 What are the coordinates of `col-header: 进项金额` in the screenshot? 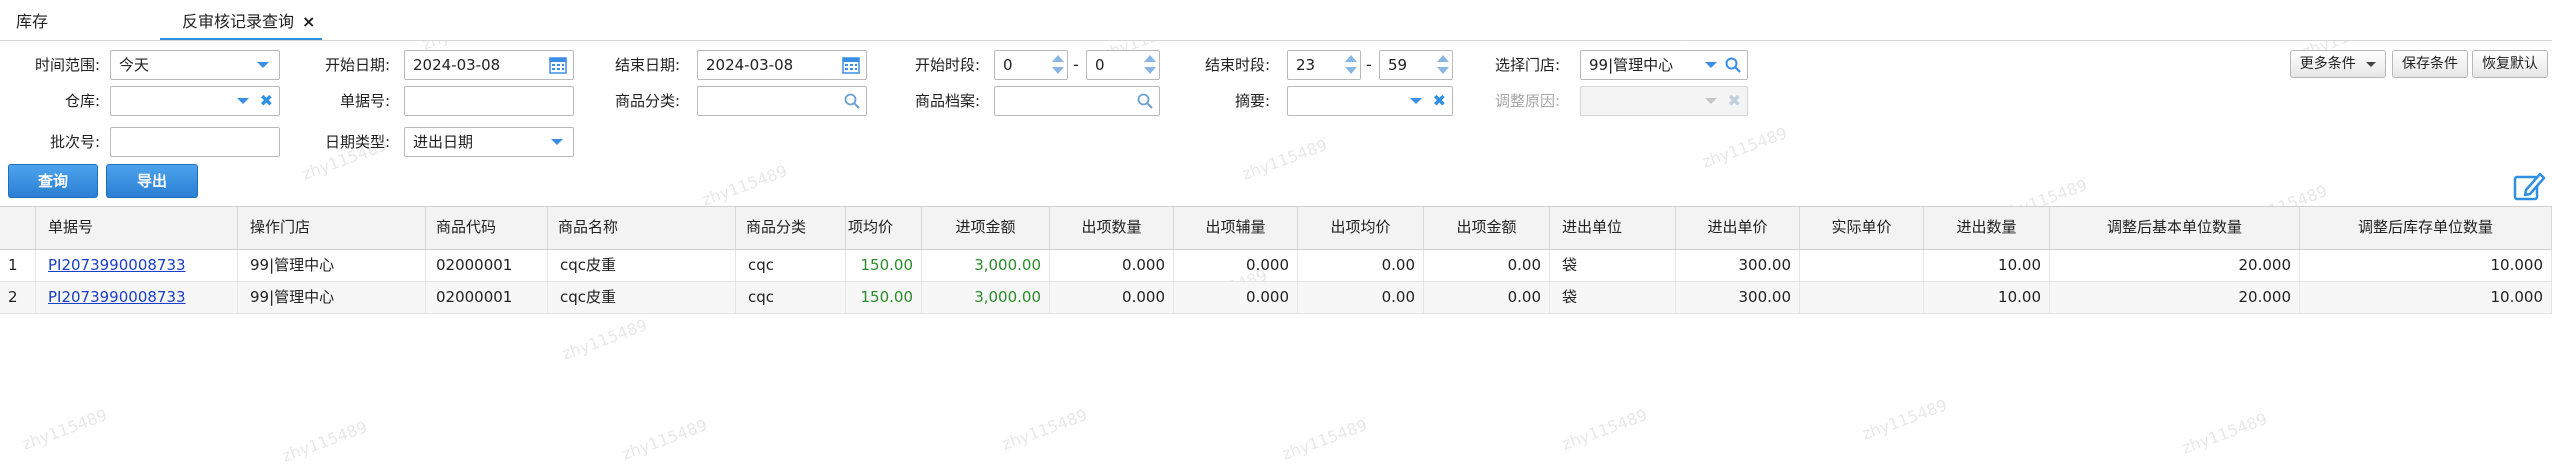 It's located at (986, 228).